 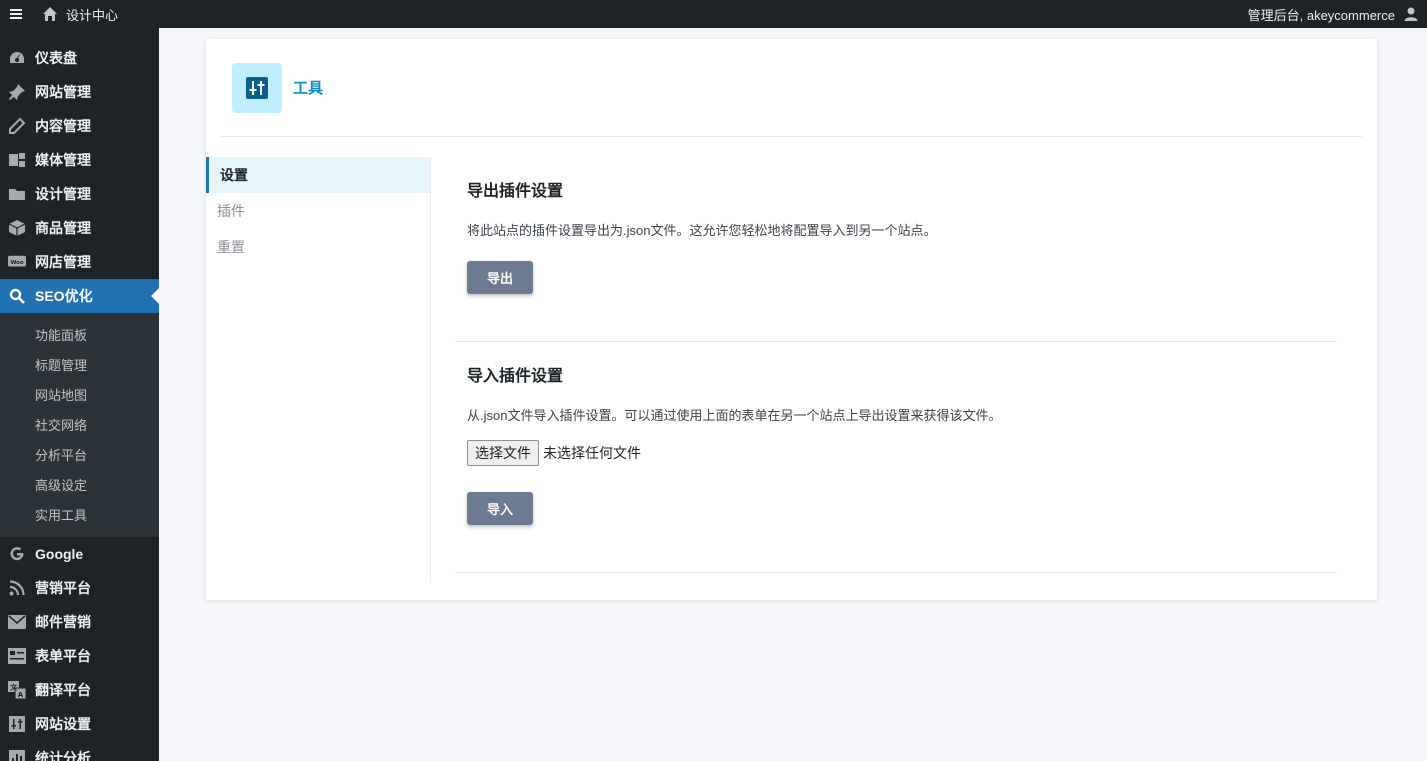 What do you see at coordinates (17, 755) in the screenshot?
I see `stats-icon` at bounding box center [17, 755].